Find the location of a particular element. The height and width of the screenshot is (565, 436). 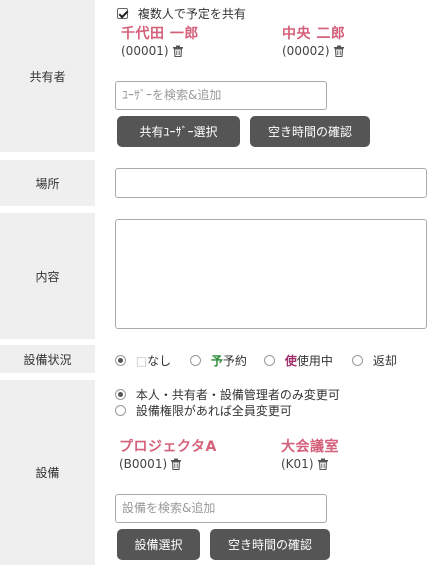

equipment-item-name: 大会議室 is located at coordinates (310, 447).